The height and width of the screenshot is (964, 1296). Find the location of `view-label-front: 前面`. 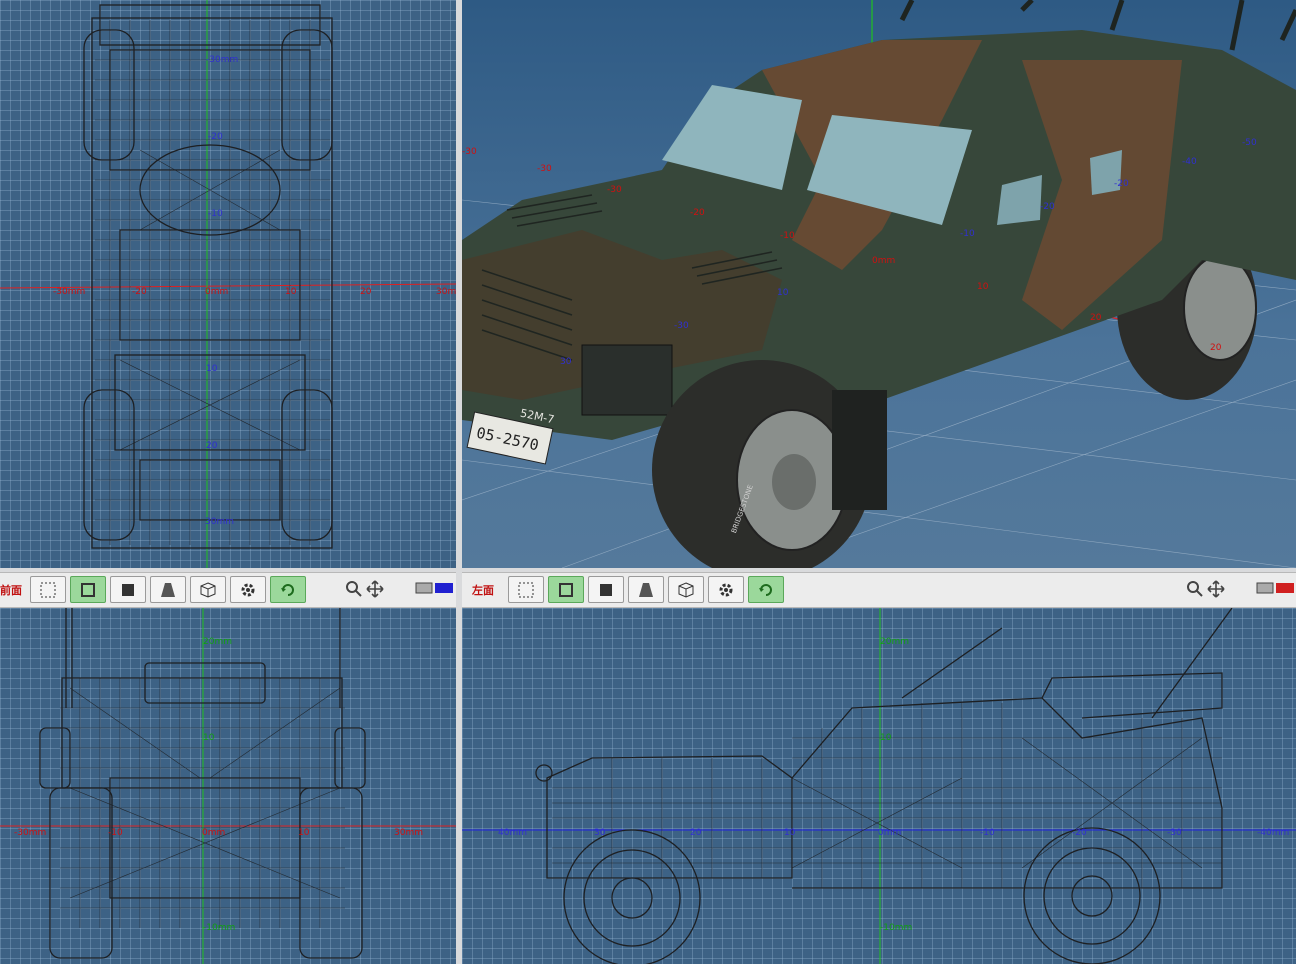

view-label-front: 前面 is located at coordinates (11, 590).